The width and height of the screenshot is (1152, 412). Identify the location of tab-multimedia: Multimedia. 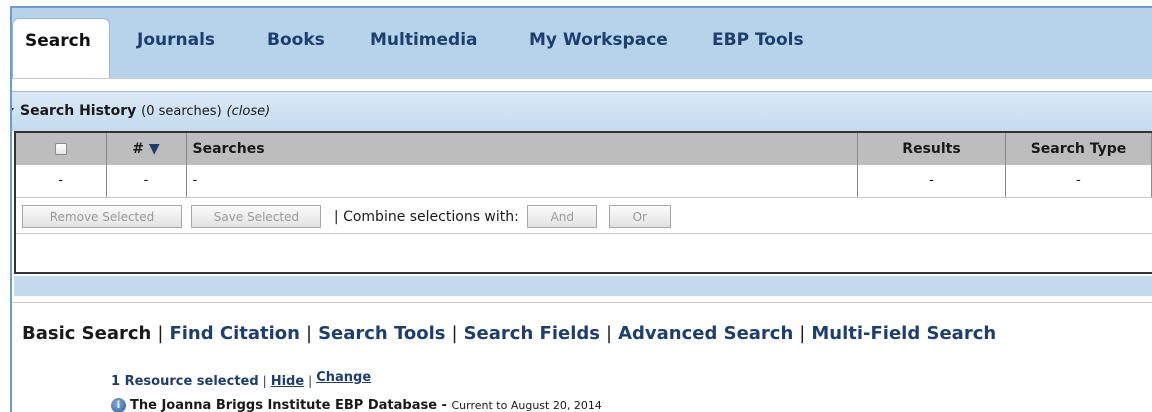
(424, 40).